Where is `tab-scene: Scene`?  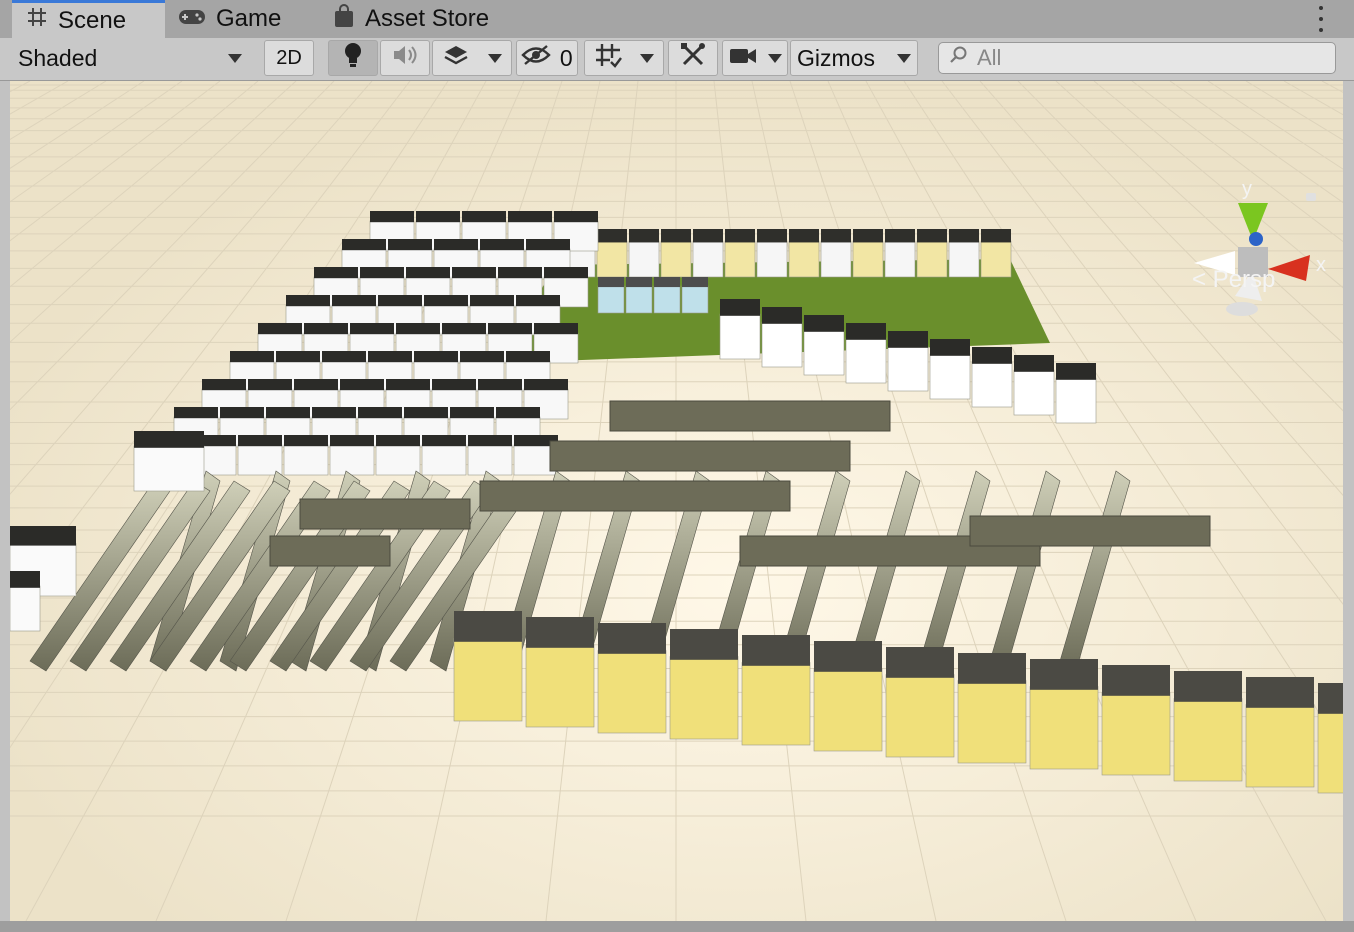 tab-scene: Scene is located at coordinates (88, 19).